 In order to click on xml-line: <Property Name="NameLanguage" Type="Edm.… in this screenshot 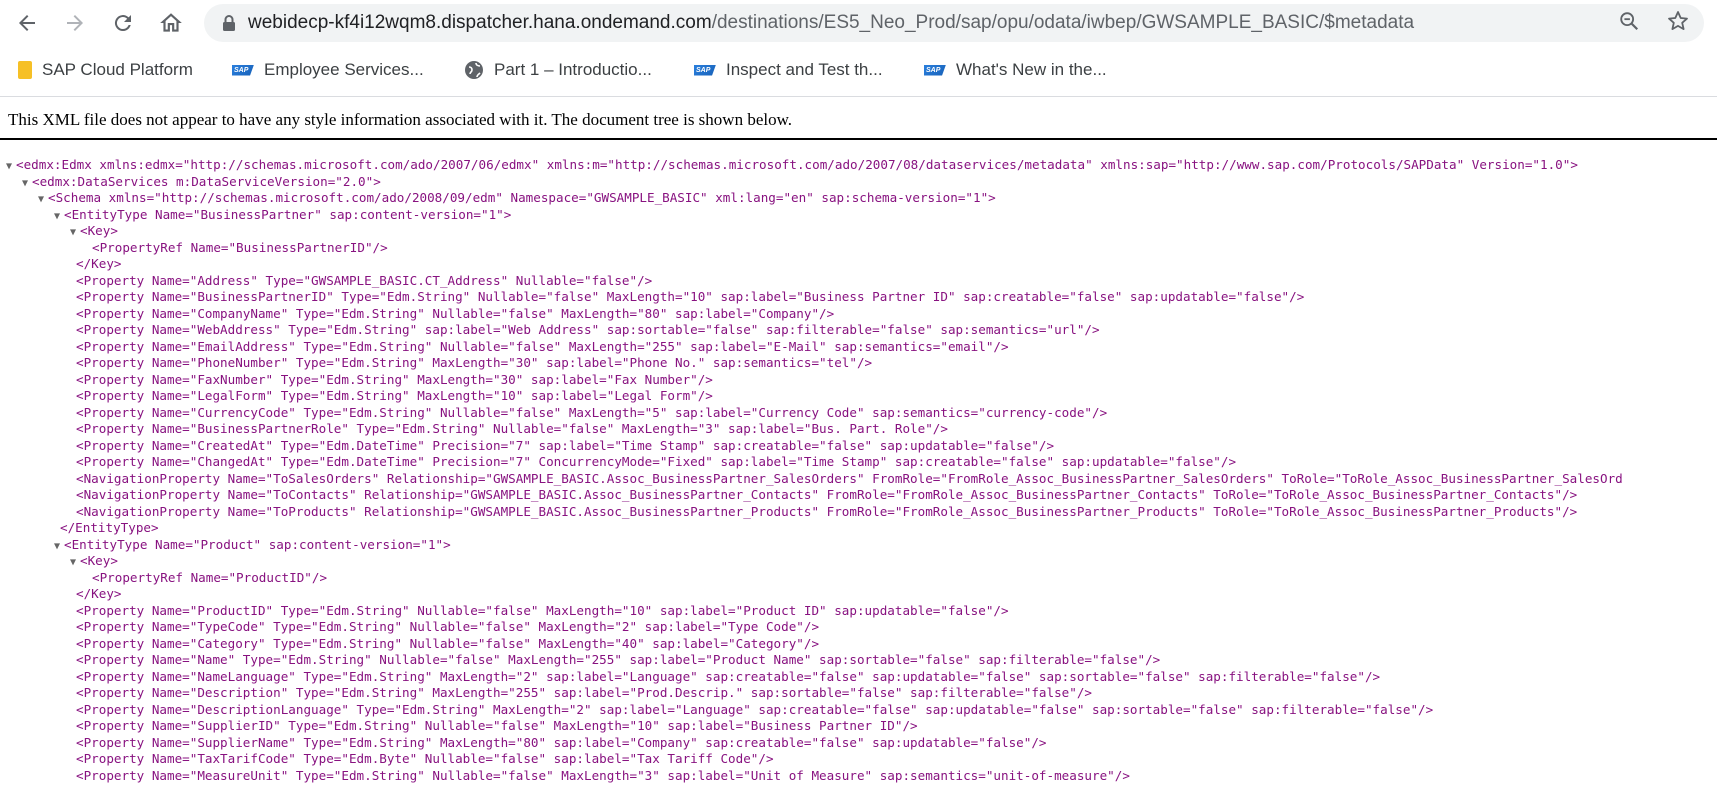, I will do `click(861, 677)`.